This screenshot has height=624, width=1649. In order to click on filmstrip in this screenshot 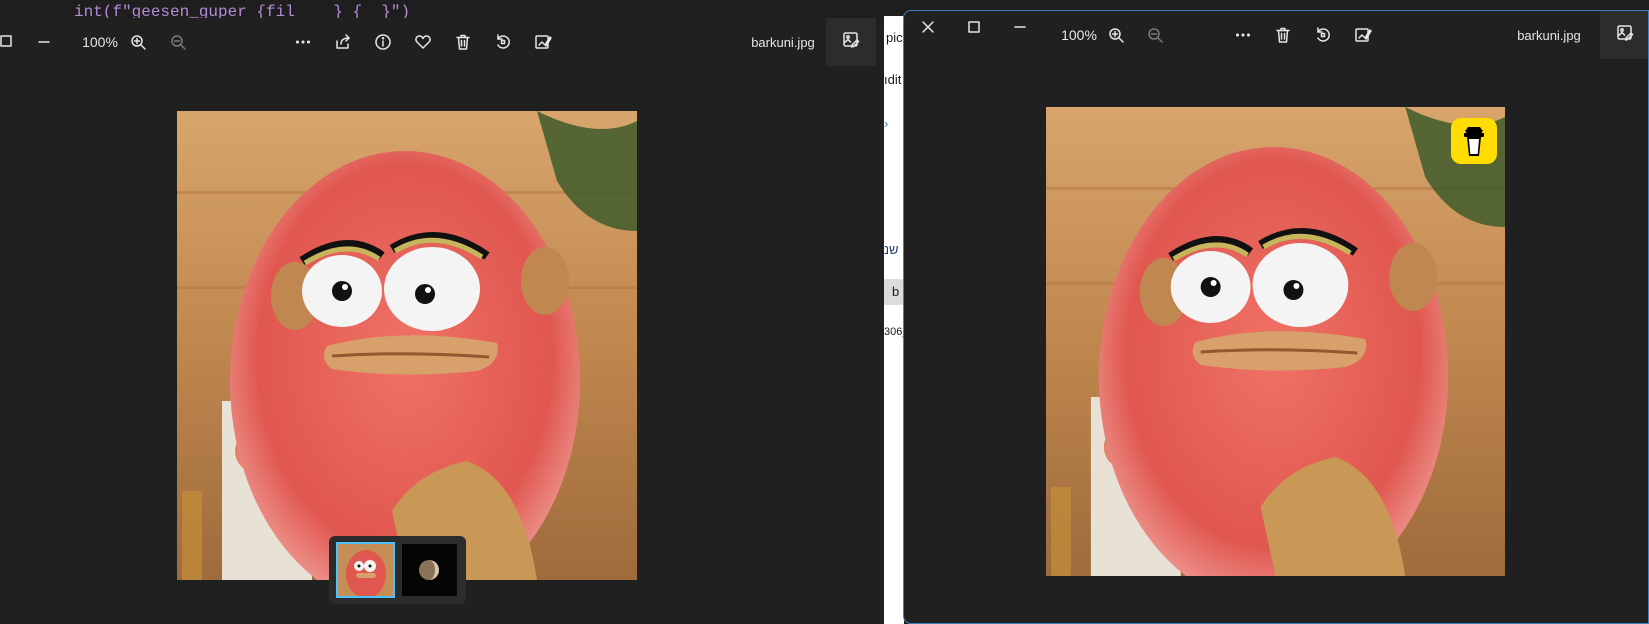, I will do `click(397, 570)`.